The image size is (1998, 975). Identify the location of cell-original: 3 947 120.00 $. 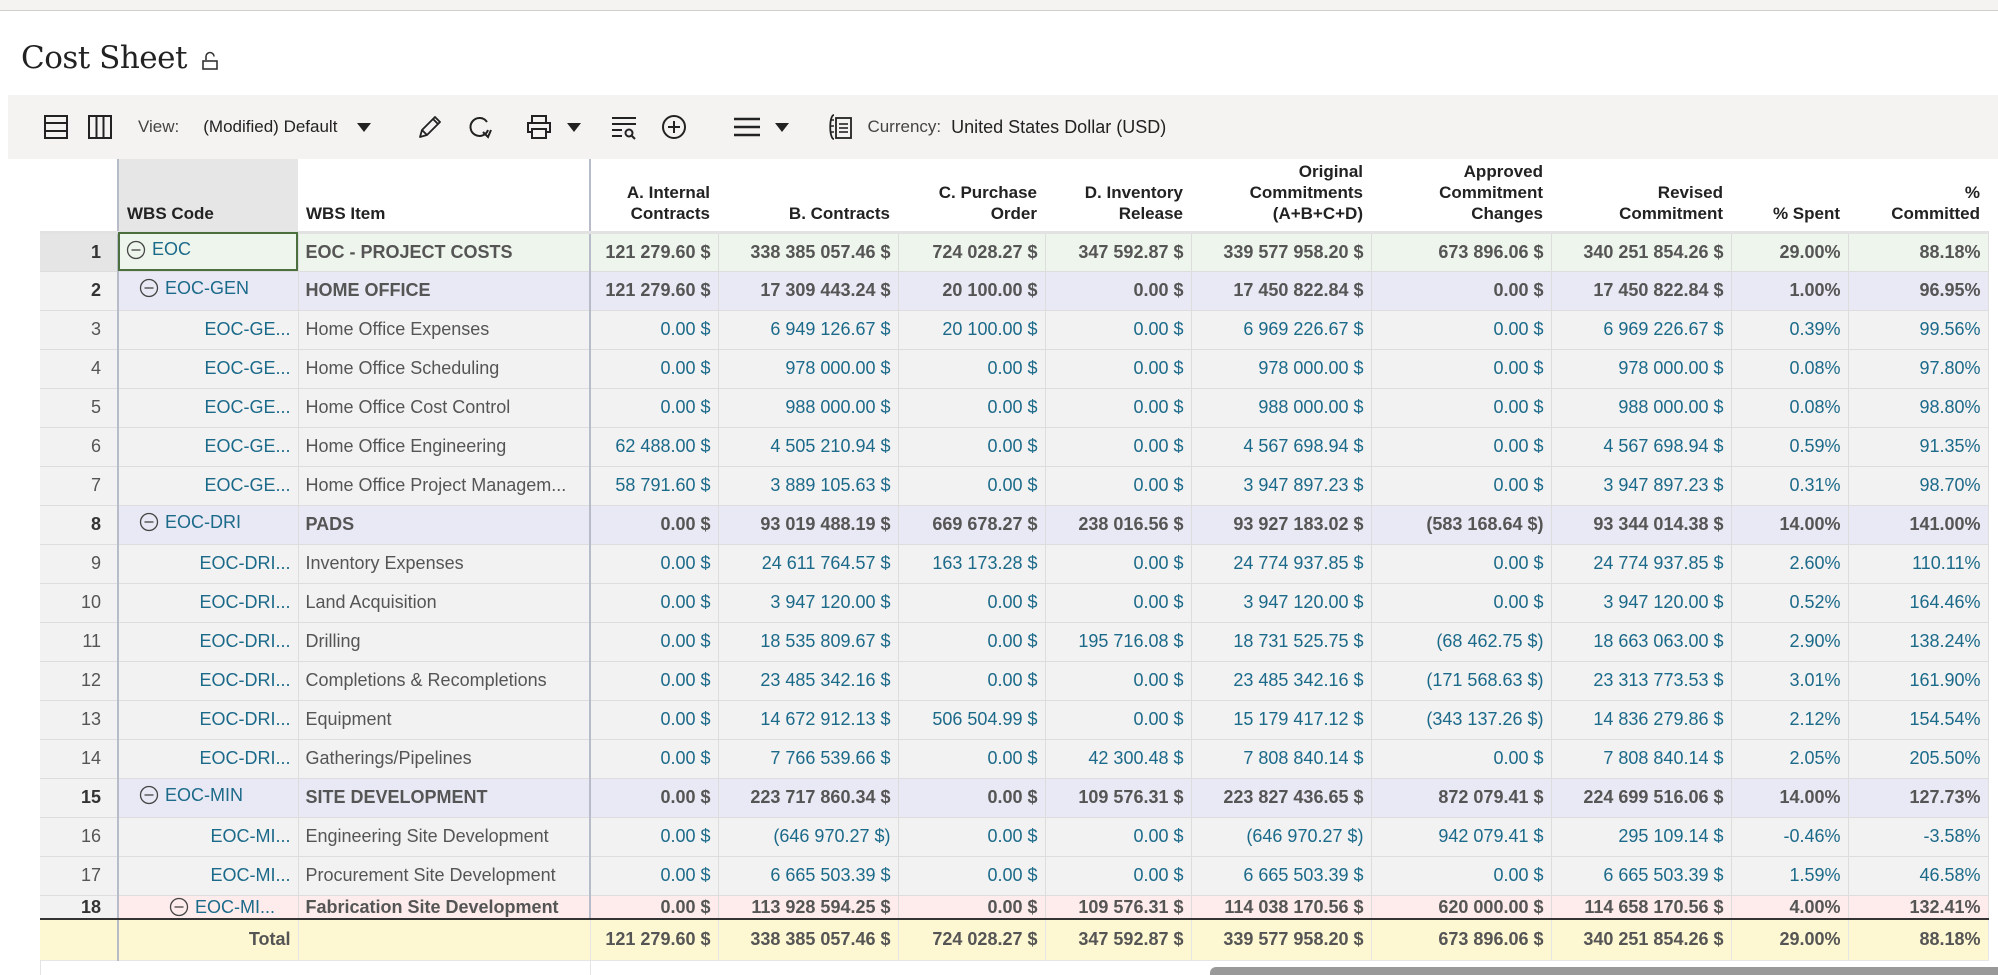
(1281, 603).